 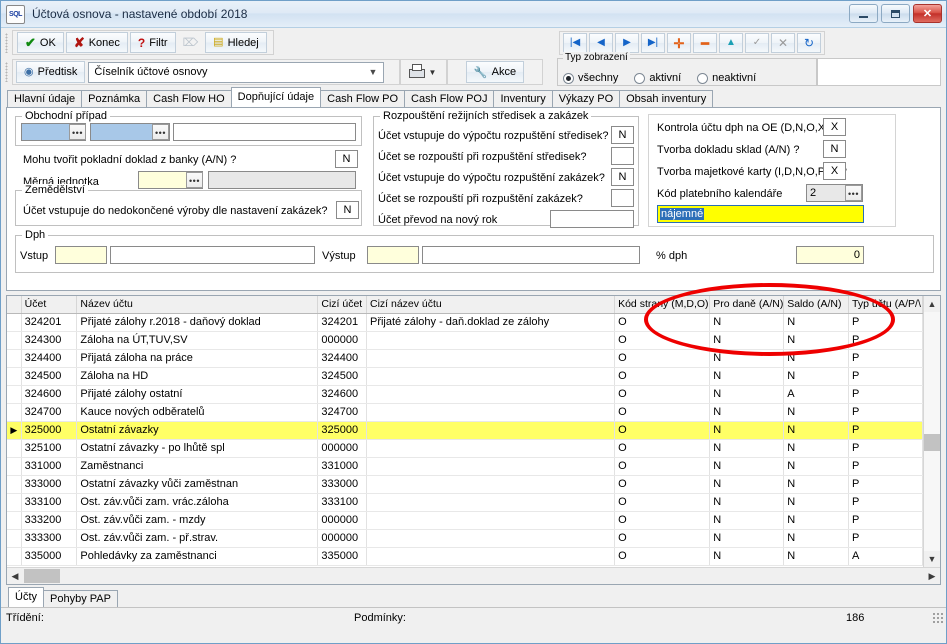 What do you see at coordinates (51, 72) in the screenshot?
I see `predtisk-button: ◉ Předtisk` at bounding box center [51, 72].